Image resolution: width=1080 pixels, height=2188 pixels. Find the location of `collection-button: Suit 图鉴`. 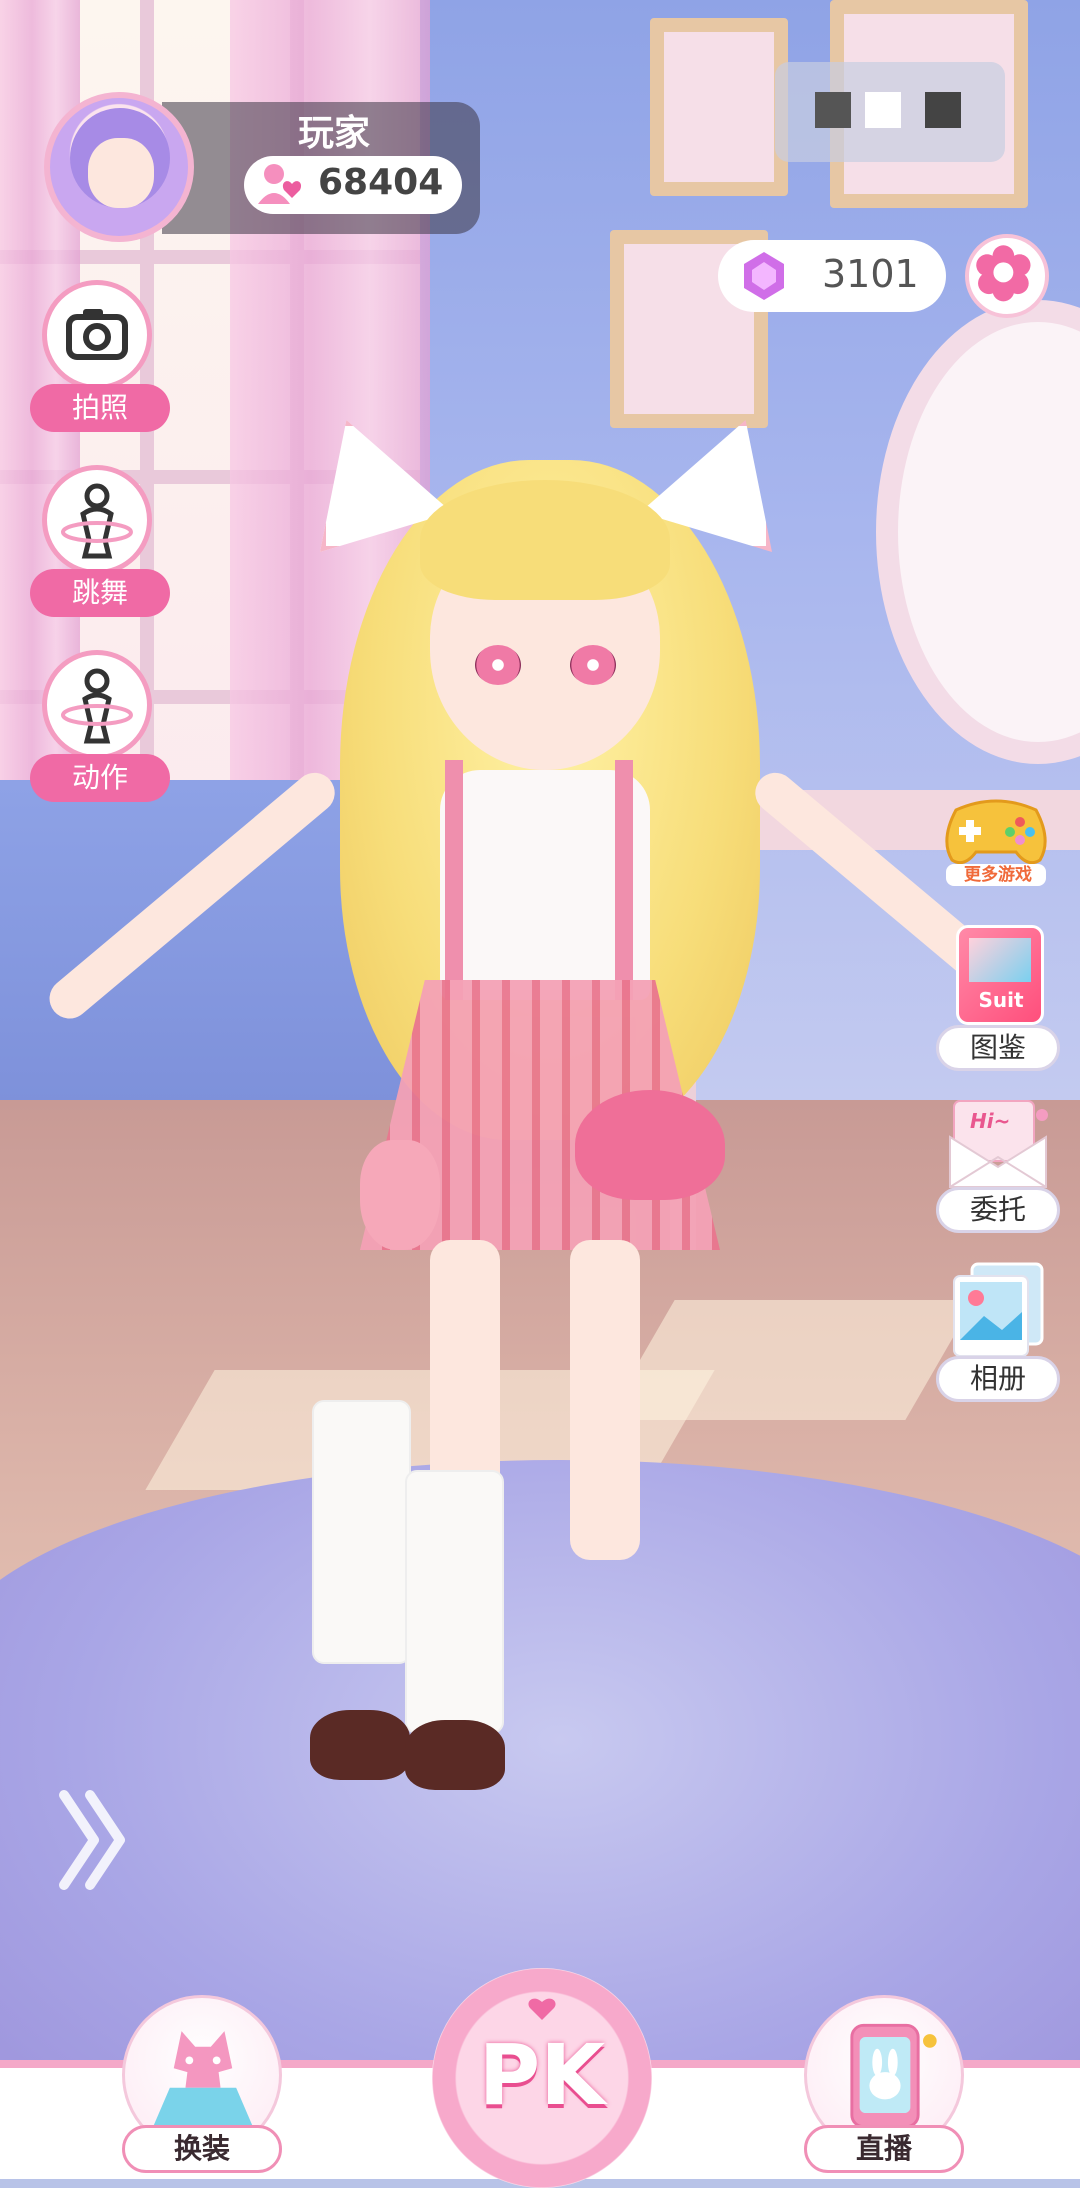

collection-button: Suit 图鉴 is located at coordinates (998, 1000).